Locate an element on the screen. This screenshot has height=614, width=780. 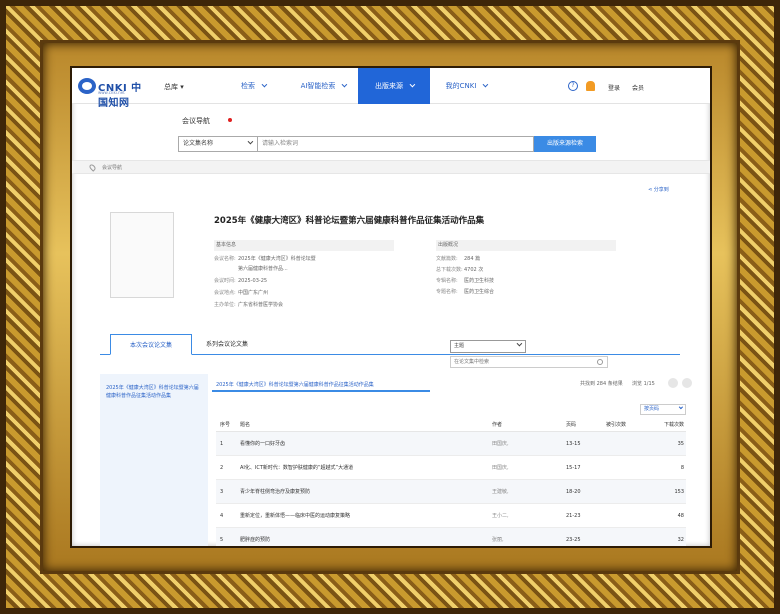
tab-current-proceedings: 本次会议论文集 is located at coordinates (151, 344).